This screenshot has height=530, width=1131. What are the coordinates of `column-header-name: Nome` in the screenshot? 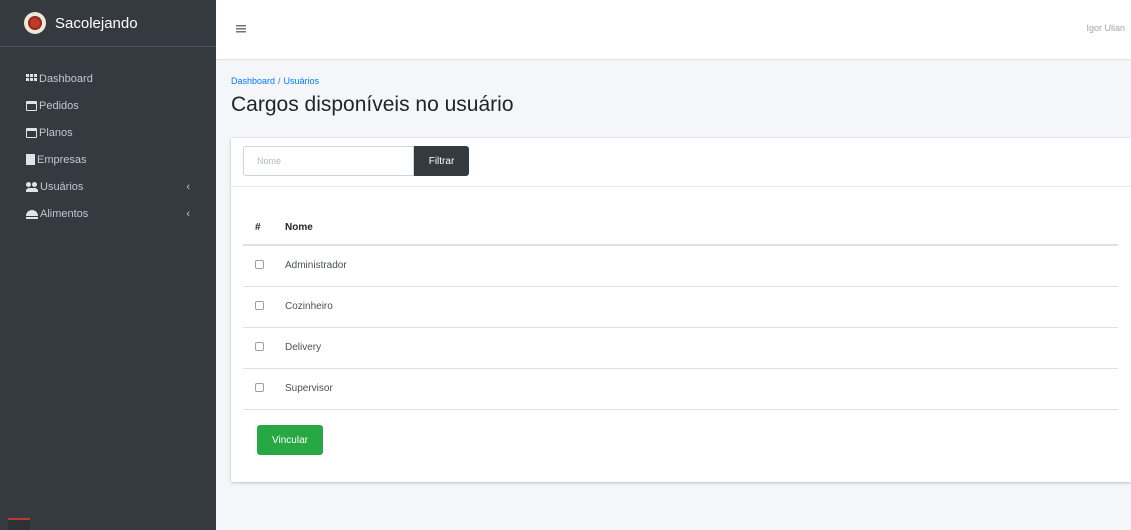 It's located at (701, 228).